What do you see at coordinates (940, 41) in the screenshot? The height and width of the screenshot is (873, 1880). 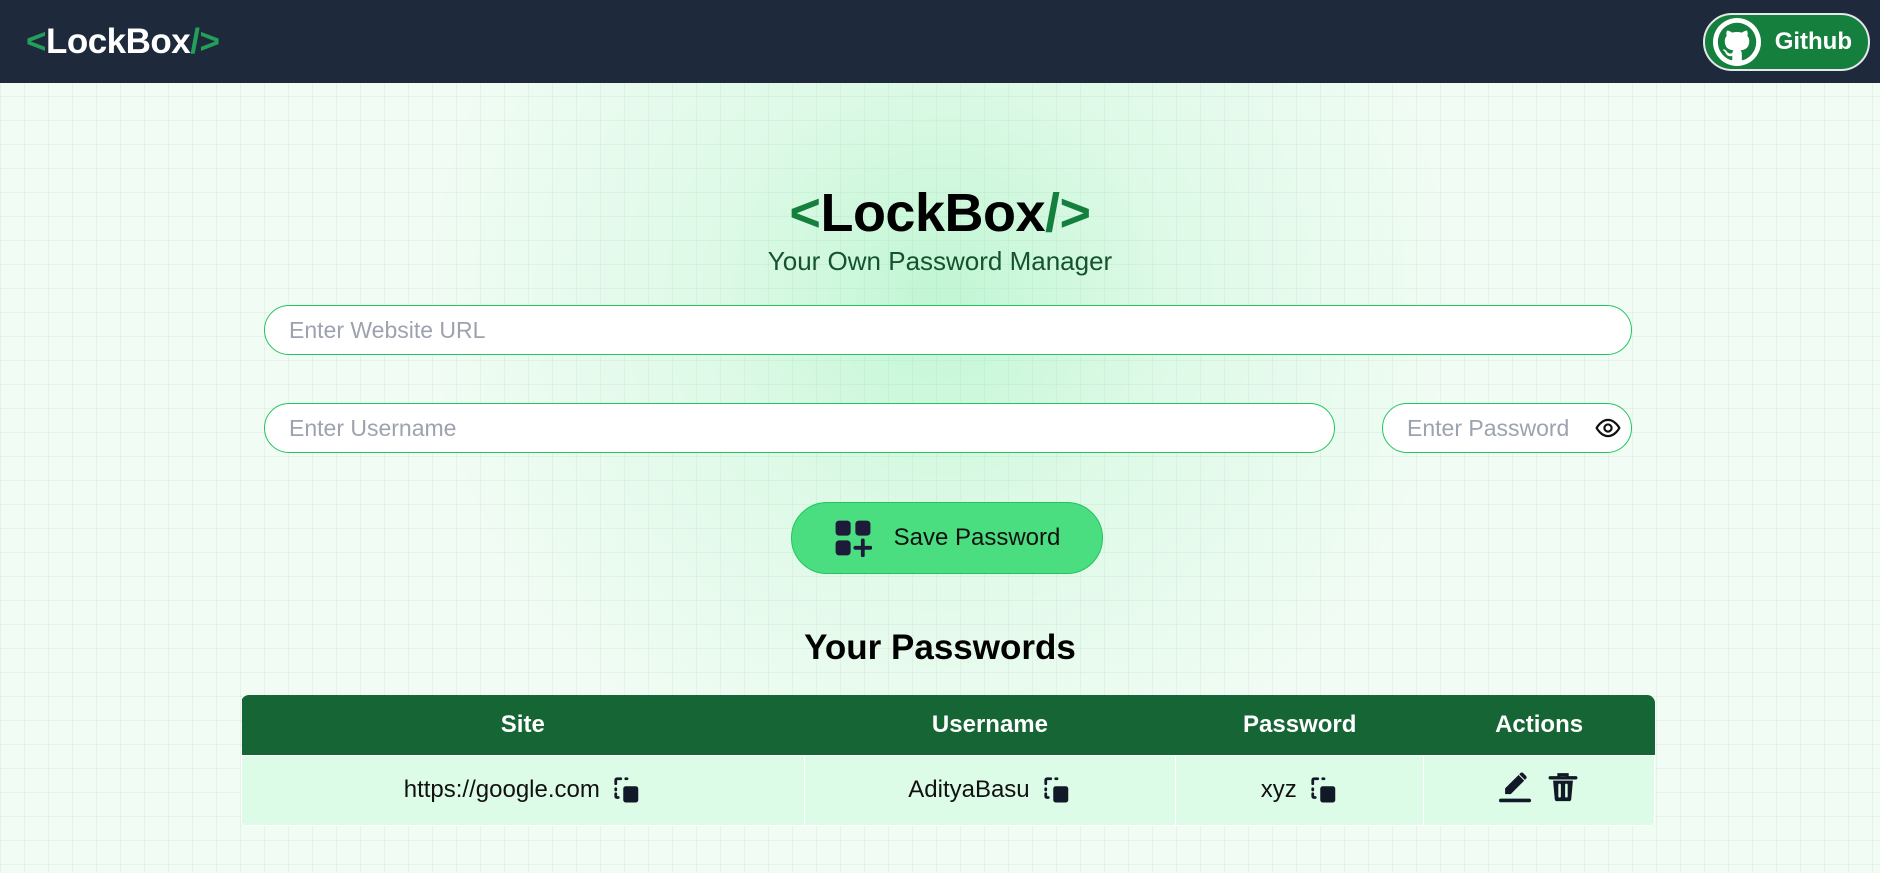 I see `navbar: <LockBox/> Github` at bounding box center [940, 41].